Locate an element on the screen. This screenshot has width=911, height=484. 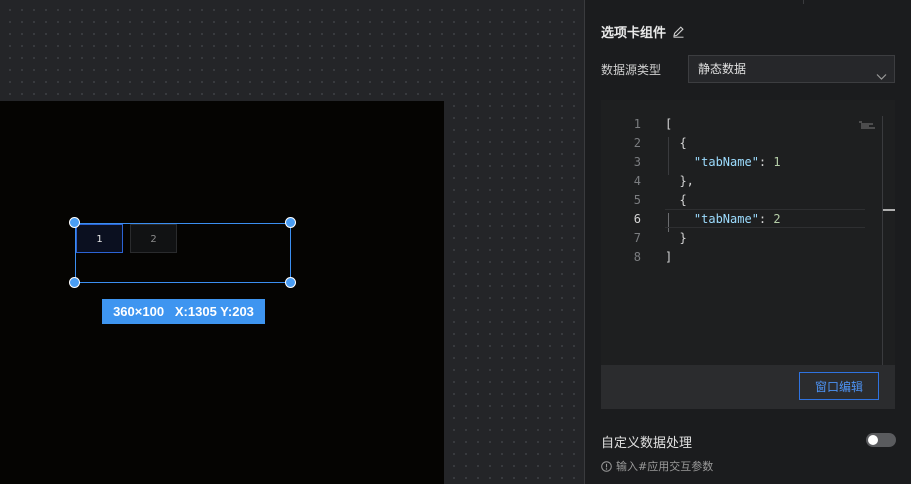
hint-text: 输入#应用交互参数 is located at coordinates (657, 466).